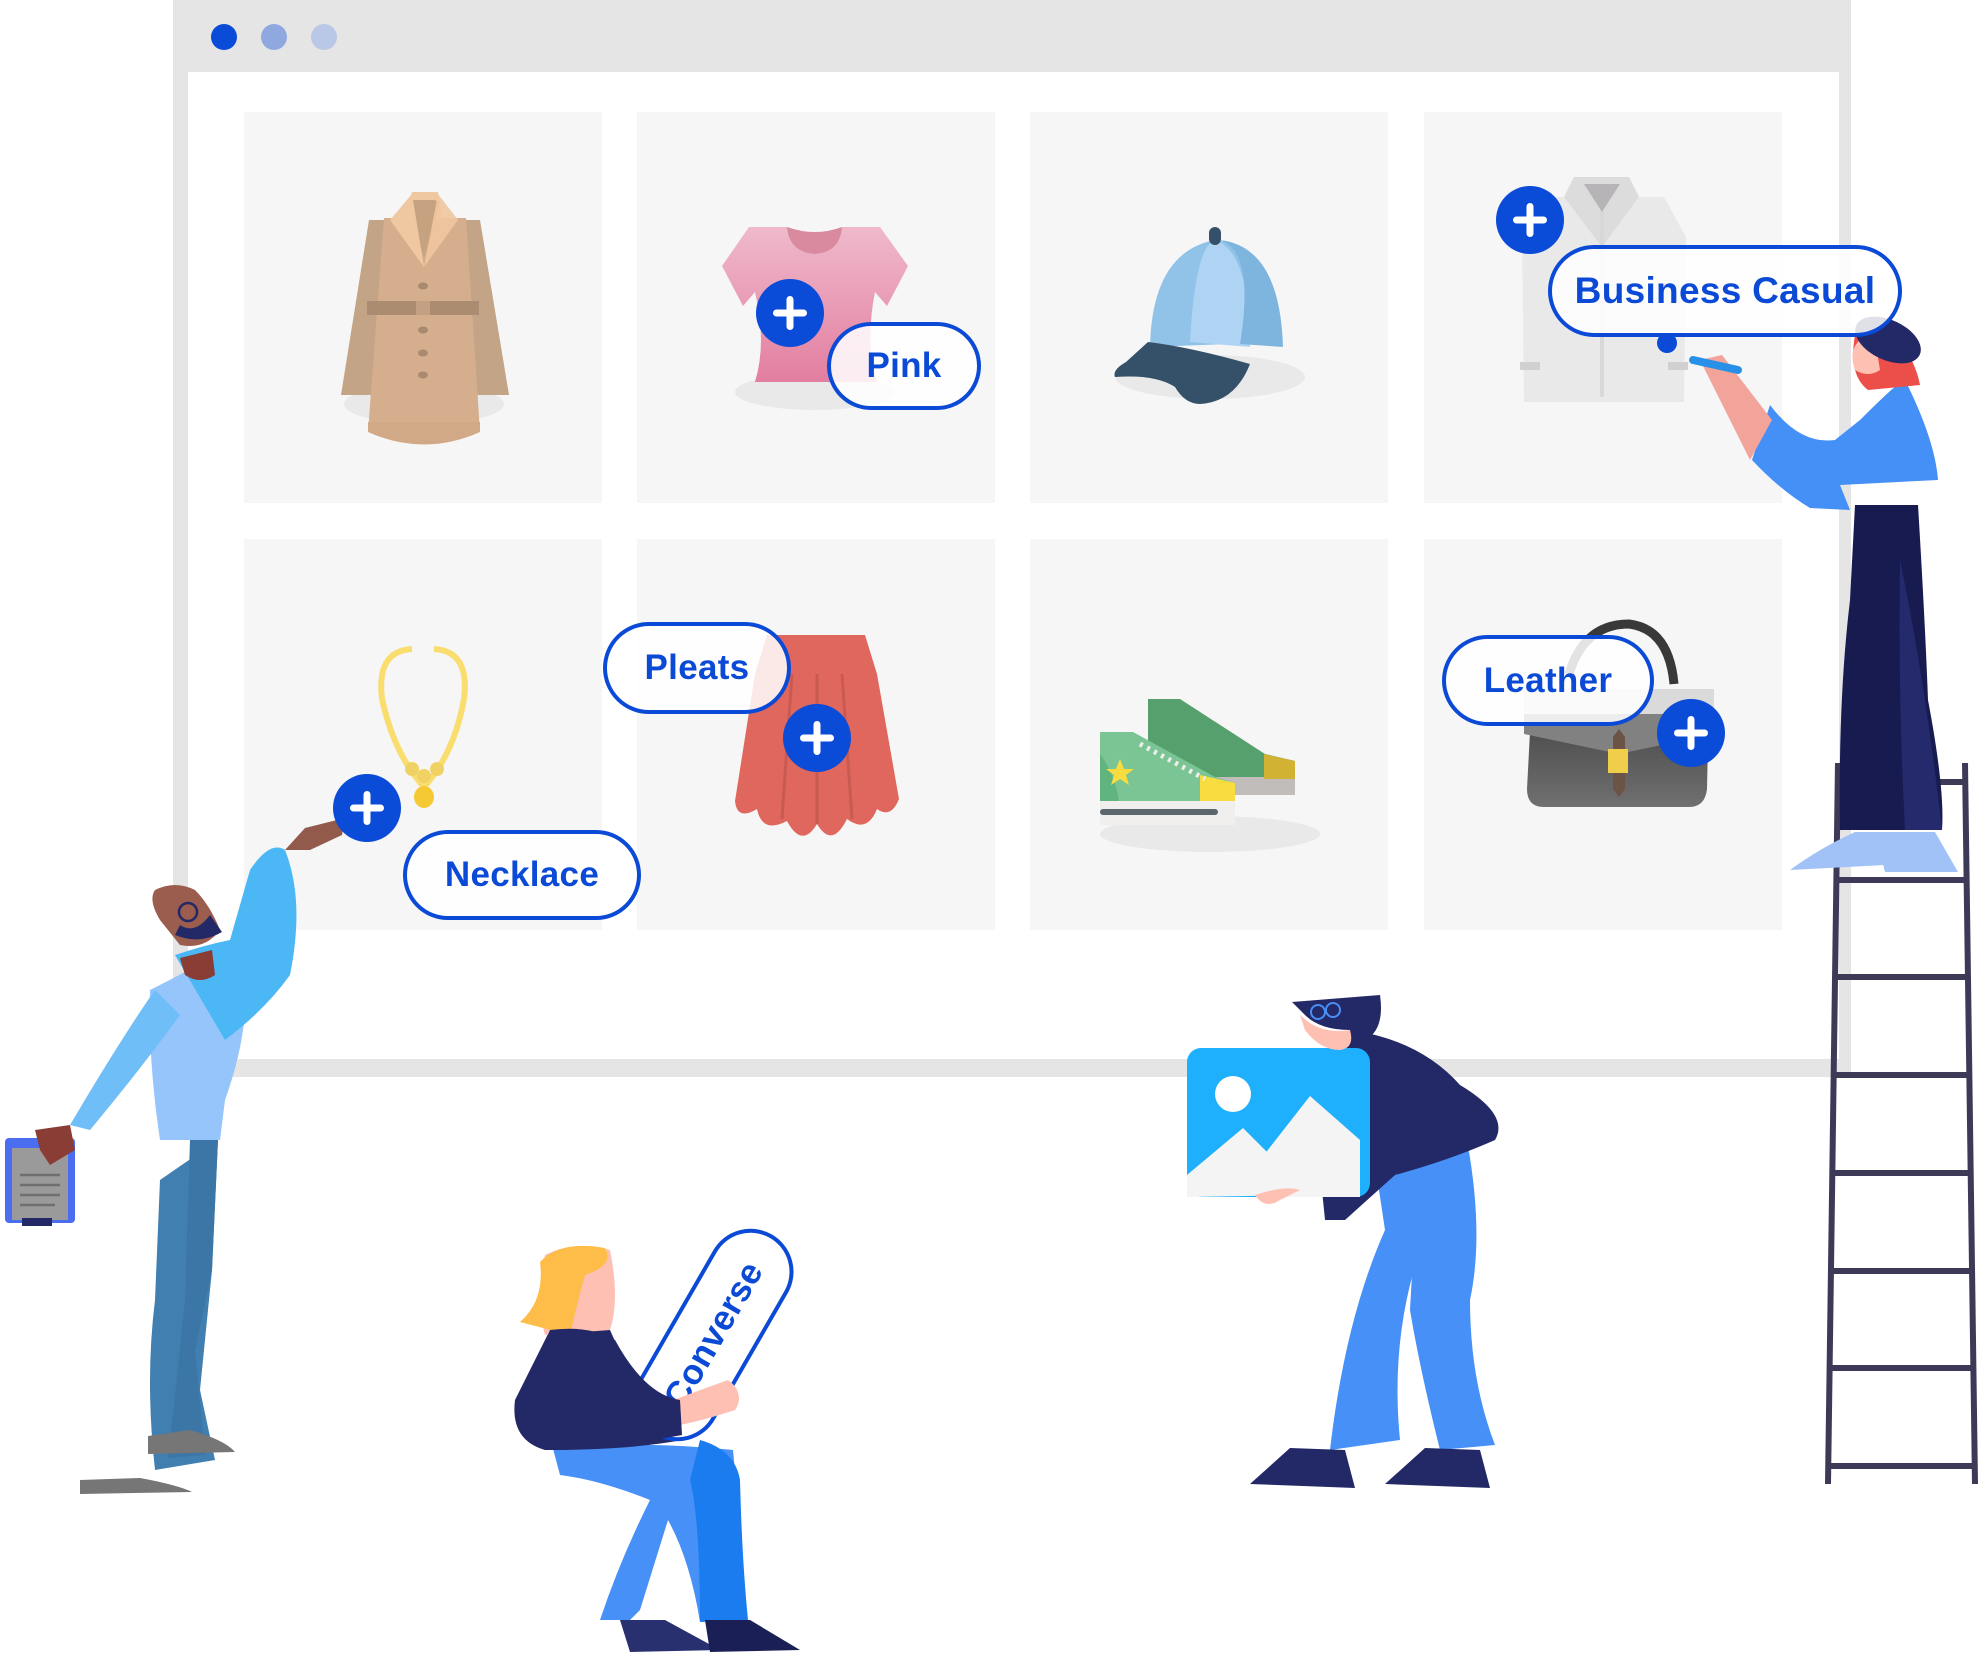 This screenshot has width=1979, height=1660. What do you see at coordinates (367, 808) in the screenshot?
I see `add-tag-button-necklace` at bounding box center [367, 808].